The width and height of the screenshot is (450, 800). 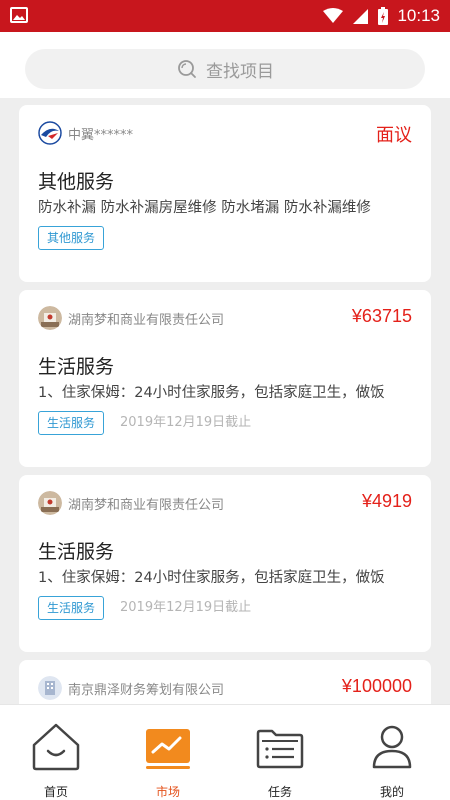 I want to click on tab-label: 首页, so click(x=55, y=792).